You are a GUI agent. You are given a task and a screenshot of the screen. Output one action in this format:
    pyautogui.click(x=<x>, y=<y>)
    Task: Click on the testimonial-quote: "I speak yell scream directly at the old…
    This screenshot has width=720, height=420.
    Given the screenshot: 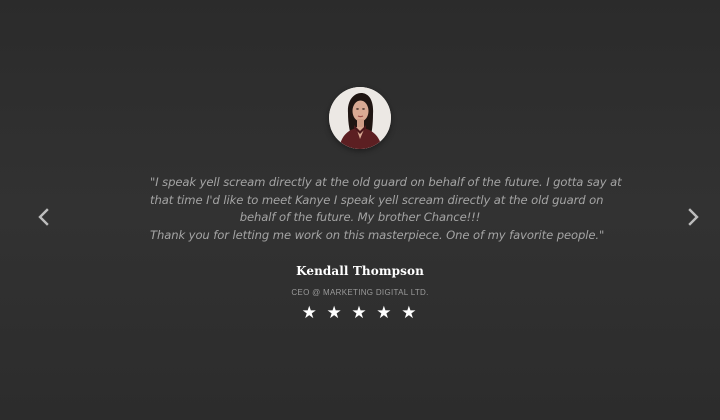 What is the action you would take?
    pyautogui.click(x=386, y=209)
    